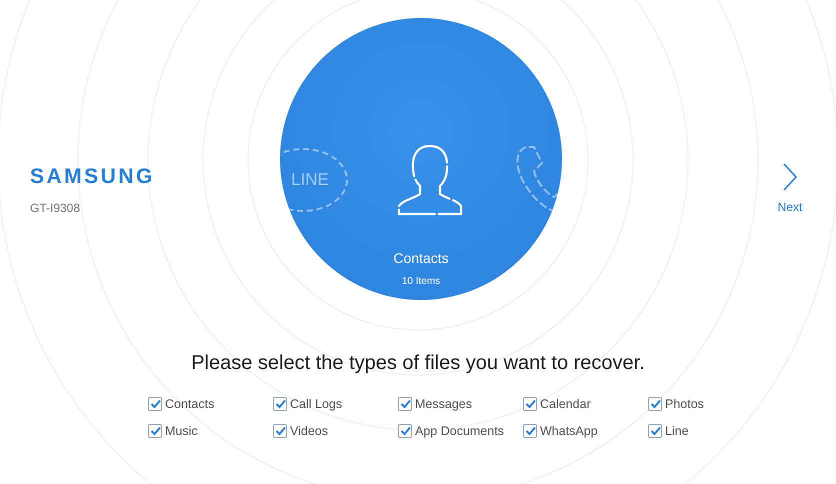 The width and height of the screenshot is (836, 484). What do you see at coordinates (55, 208) in the screenshot?
I see `device-model: GT-I9308` at bounding box center [55, 208].